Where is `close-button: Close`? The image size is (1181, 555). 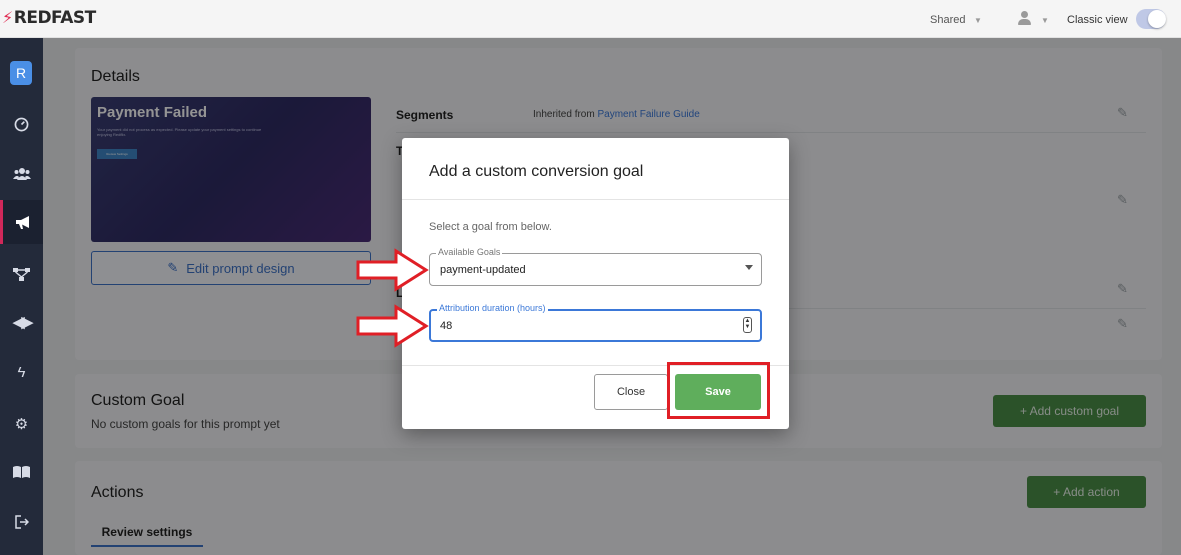 close-button: Close is located at coordinates (631, 392).